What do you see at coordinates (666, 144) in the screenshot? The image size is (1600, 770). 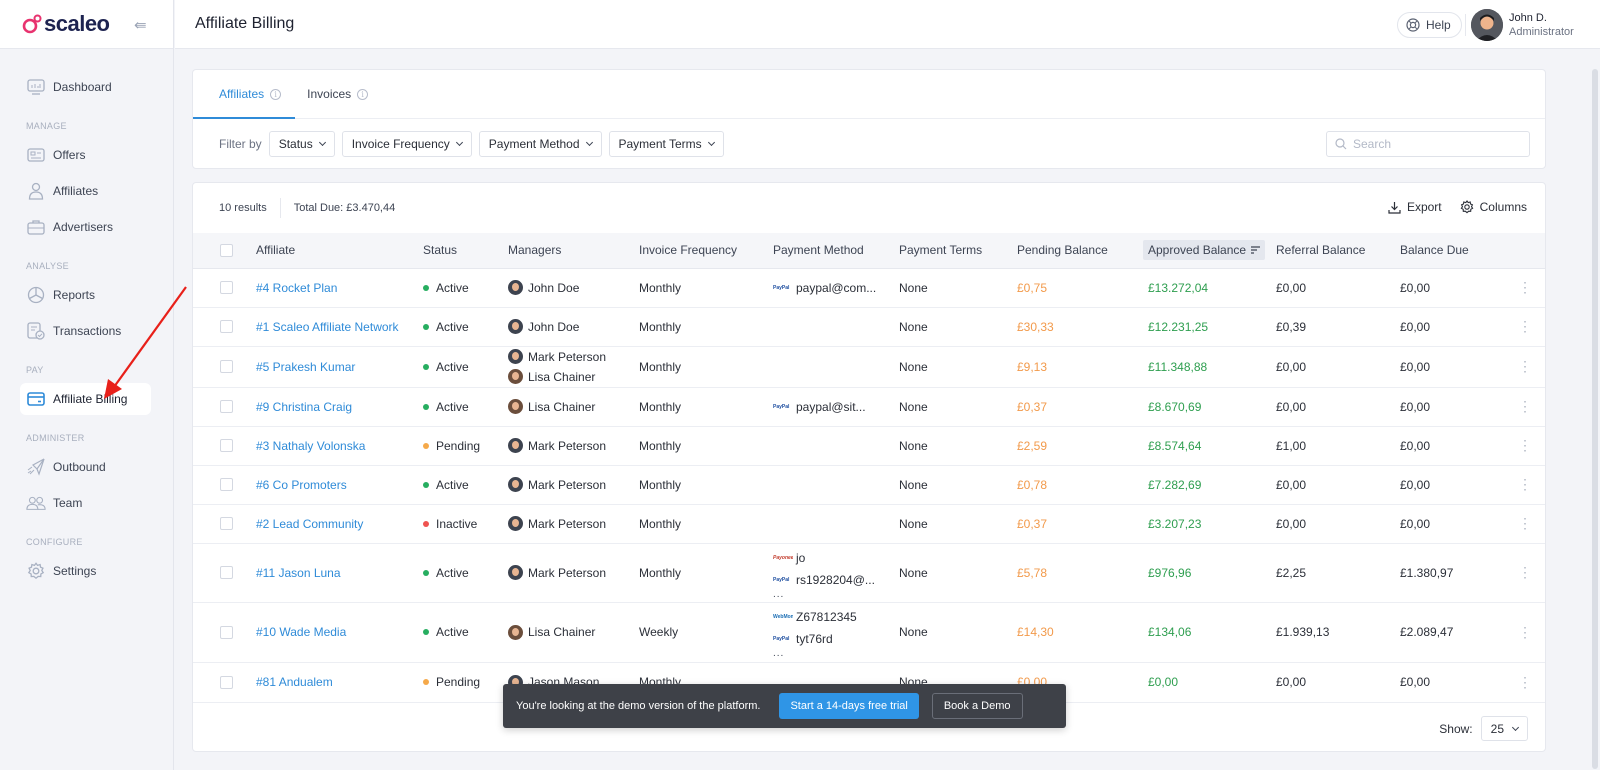 I see `payment-terms-filter-dropdown: Payment Terms` at bounding box center [666, 144].